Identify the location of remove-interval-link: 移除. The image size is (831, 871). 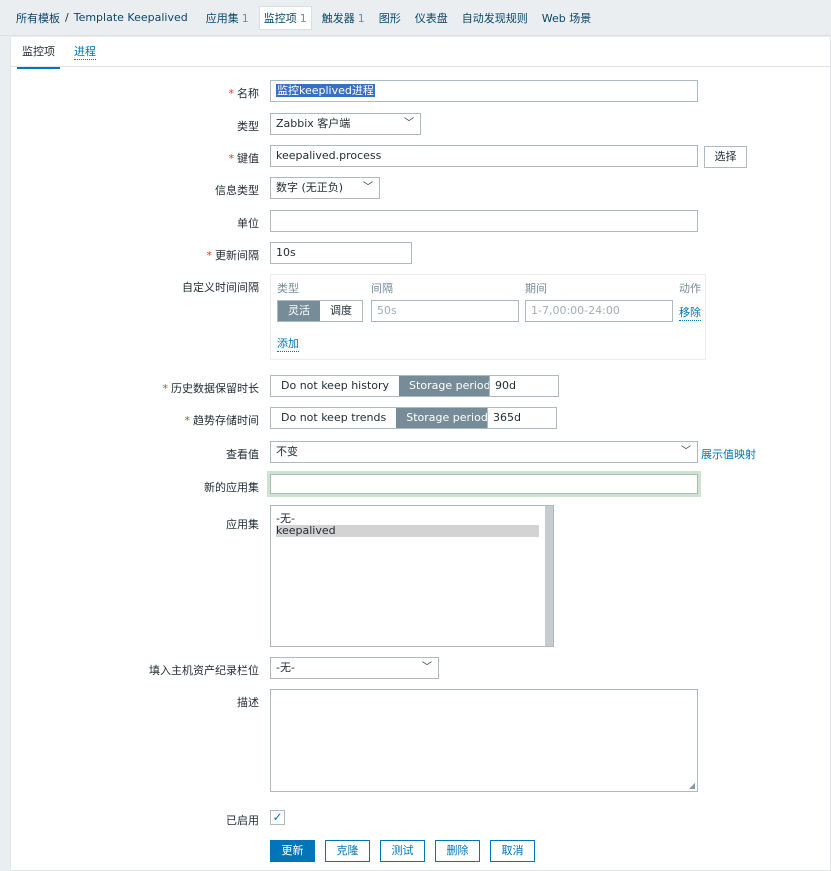
(690, 312).